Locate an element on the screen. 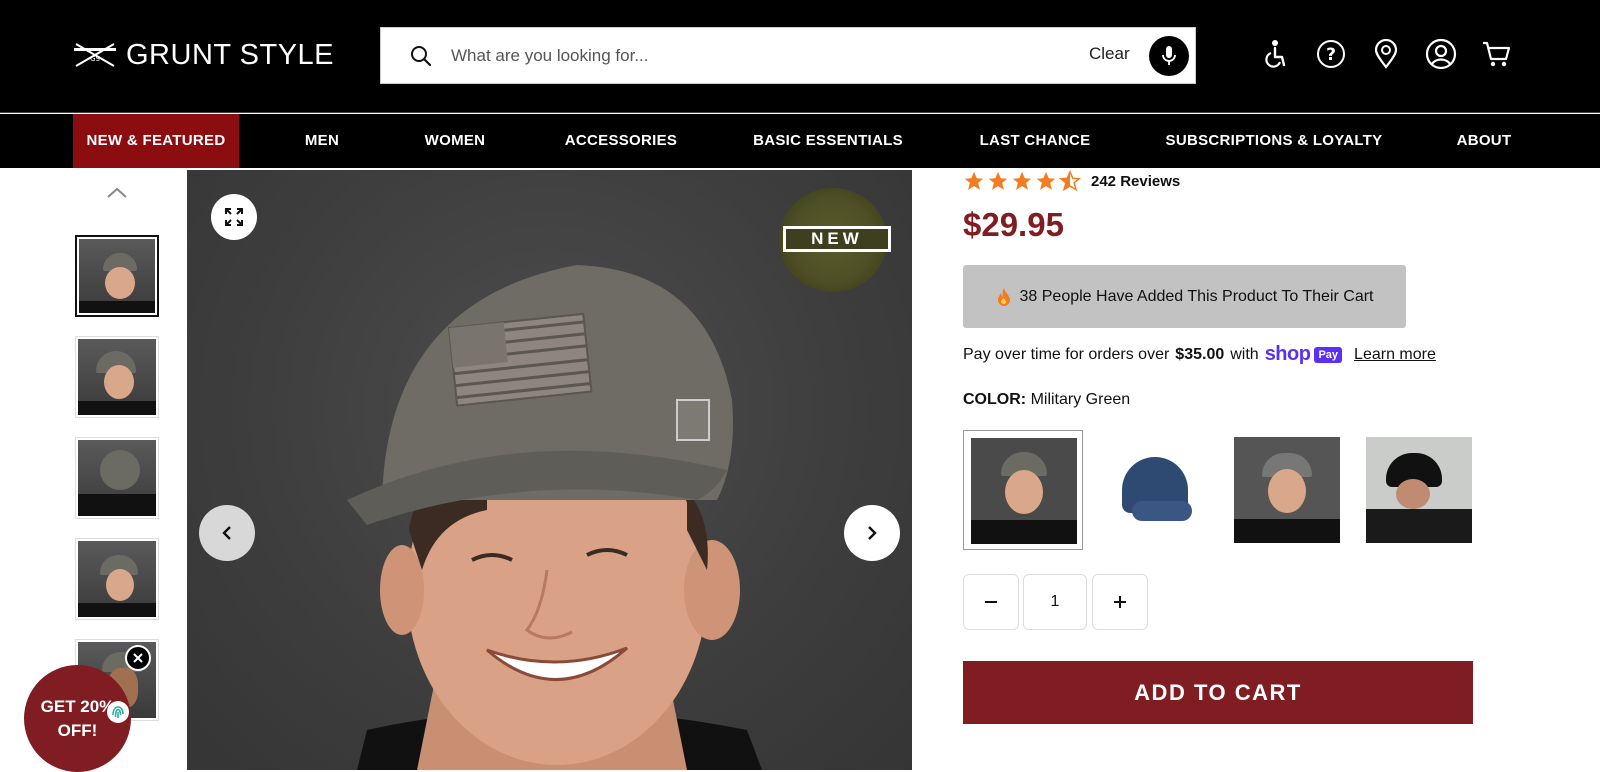 The width and height of the screenshot is (1600, 772). fire-icon is located at coordinates (1003, 296).